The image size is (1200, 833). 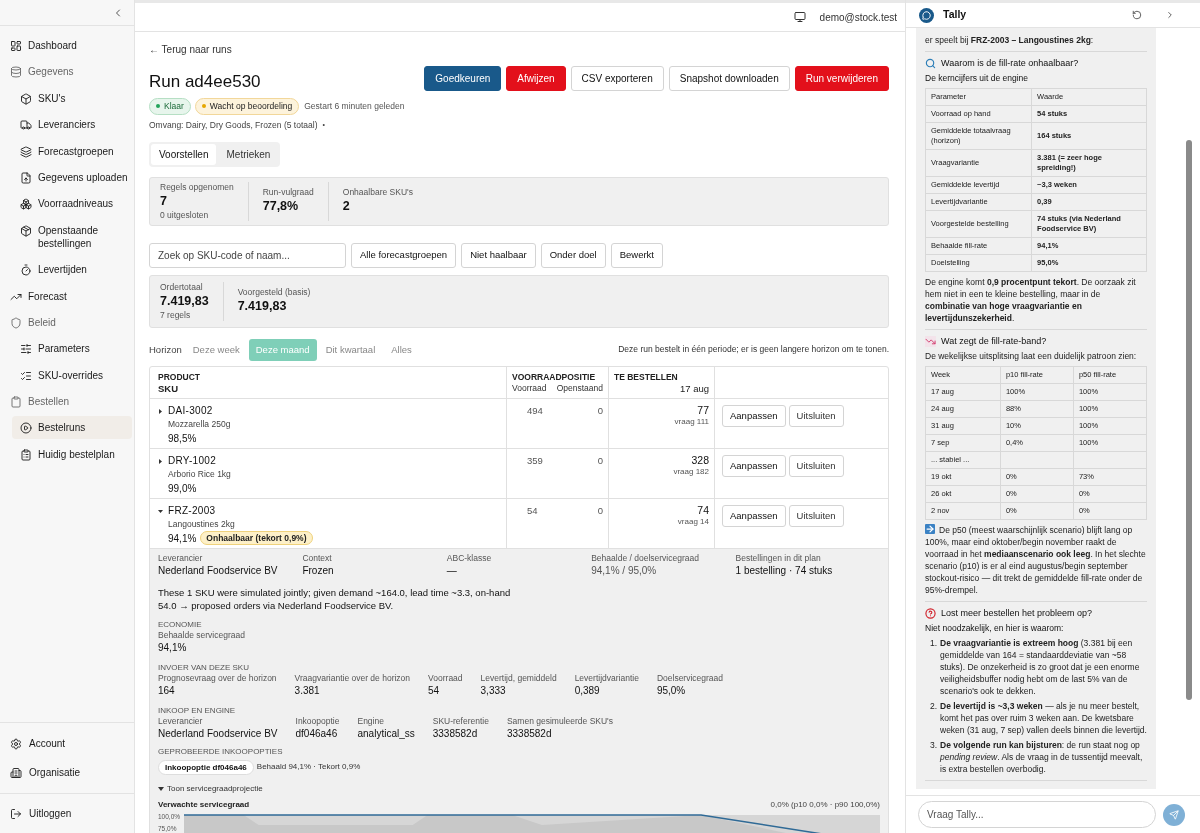 I want to click on chat-paragraph: De wekelijkse uitsplitsing laat een duidelijk patroon zien:, so click(x=1031, y=356).